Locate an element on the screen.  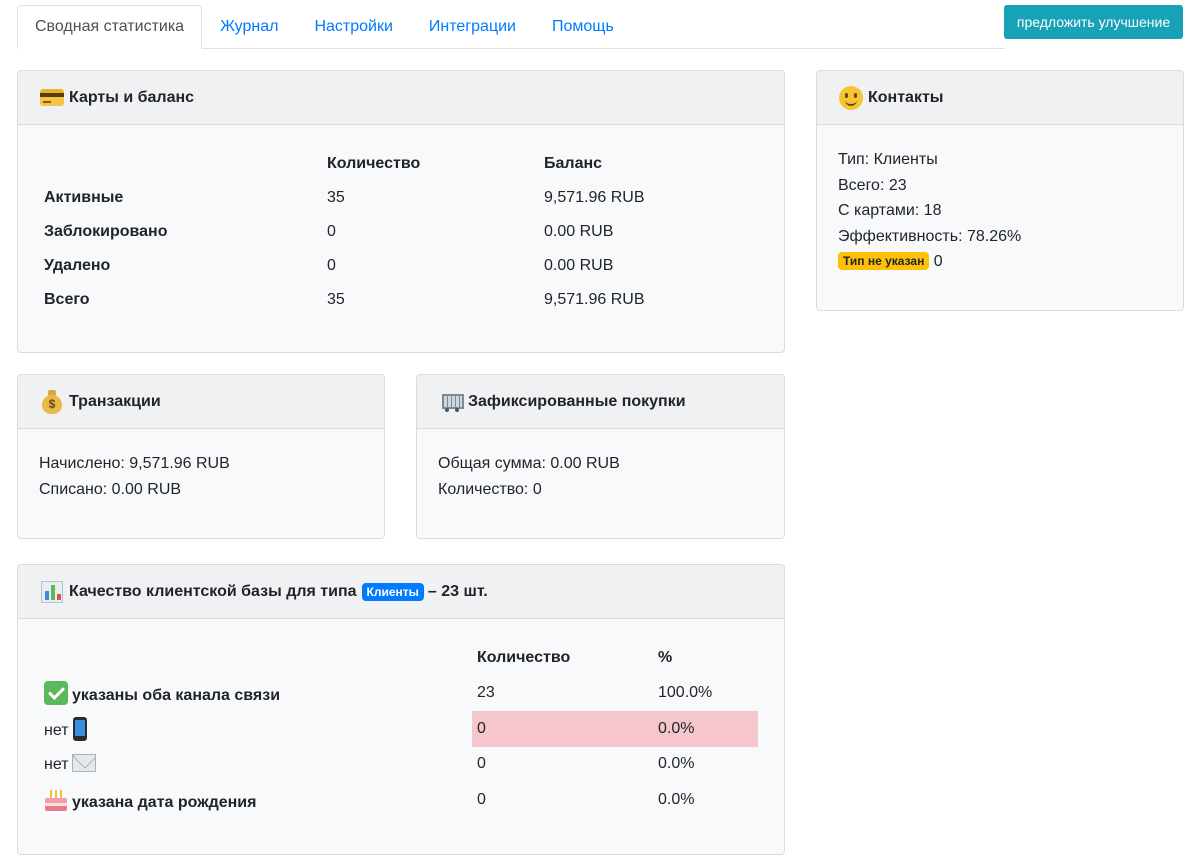
table-header-row: Количество Баланс is located at coordinates (399, 164).